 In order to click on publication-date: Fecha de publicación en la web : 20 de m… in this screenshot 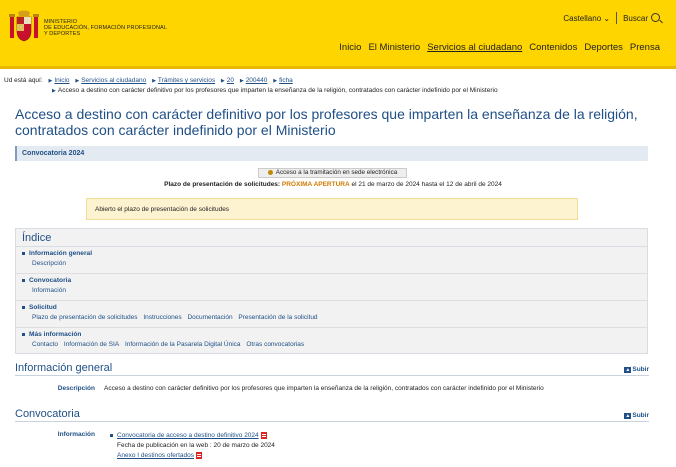, I will do `click(196, 445)`.